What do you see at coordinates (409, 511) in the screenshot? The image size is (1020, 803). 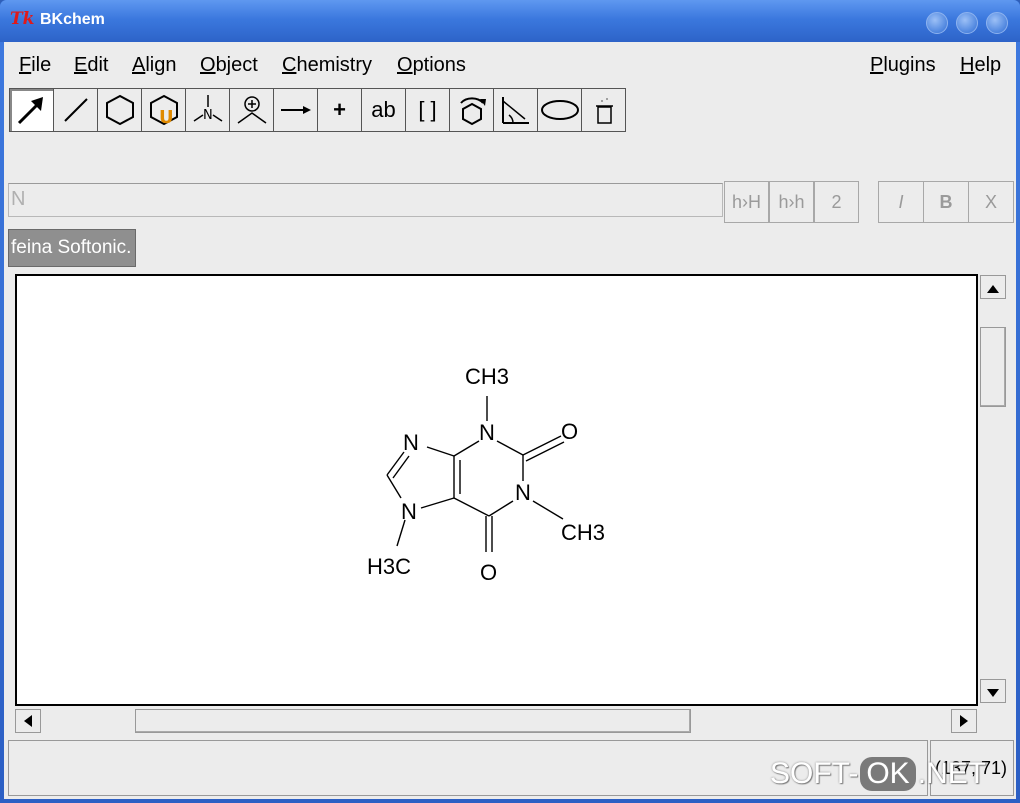 I see `n7-atom-label: N` at bounding box center [409, 511].